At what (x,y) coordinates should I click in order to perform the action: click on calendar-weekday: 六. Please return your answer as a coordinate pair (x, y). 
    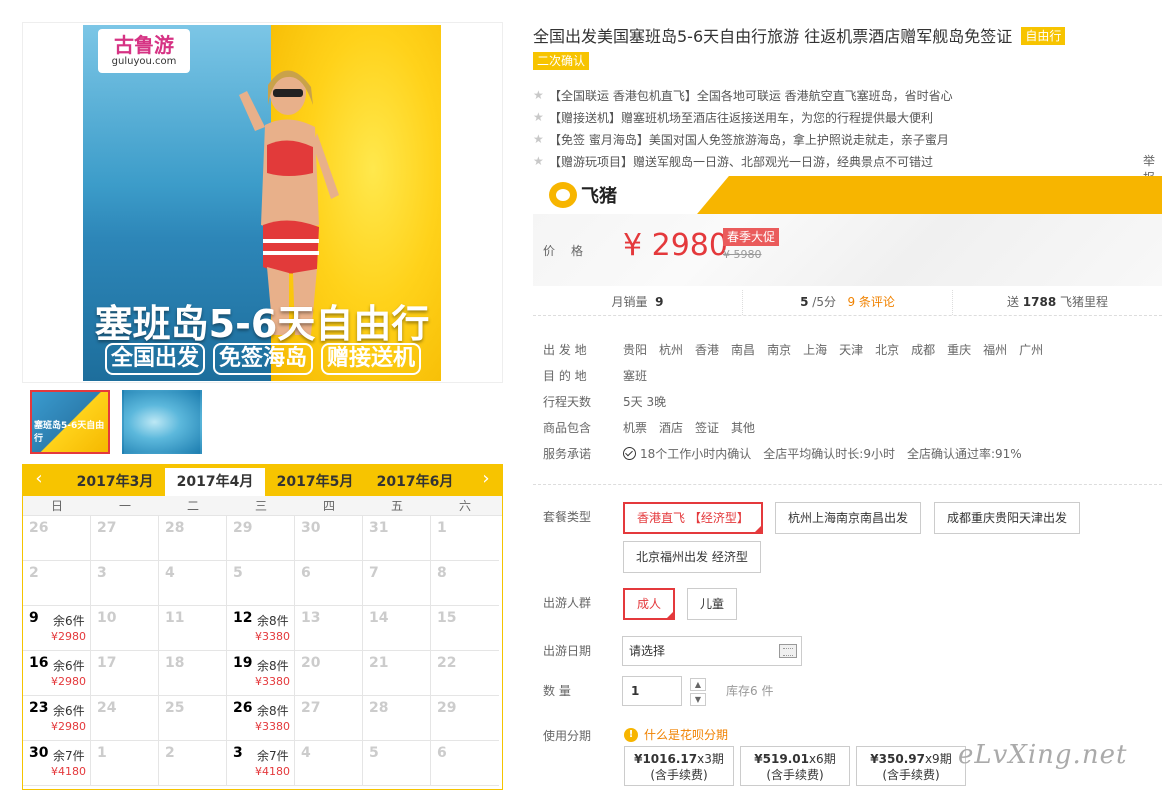
    Looking at the image, I should click on (464, 506).